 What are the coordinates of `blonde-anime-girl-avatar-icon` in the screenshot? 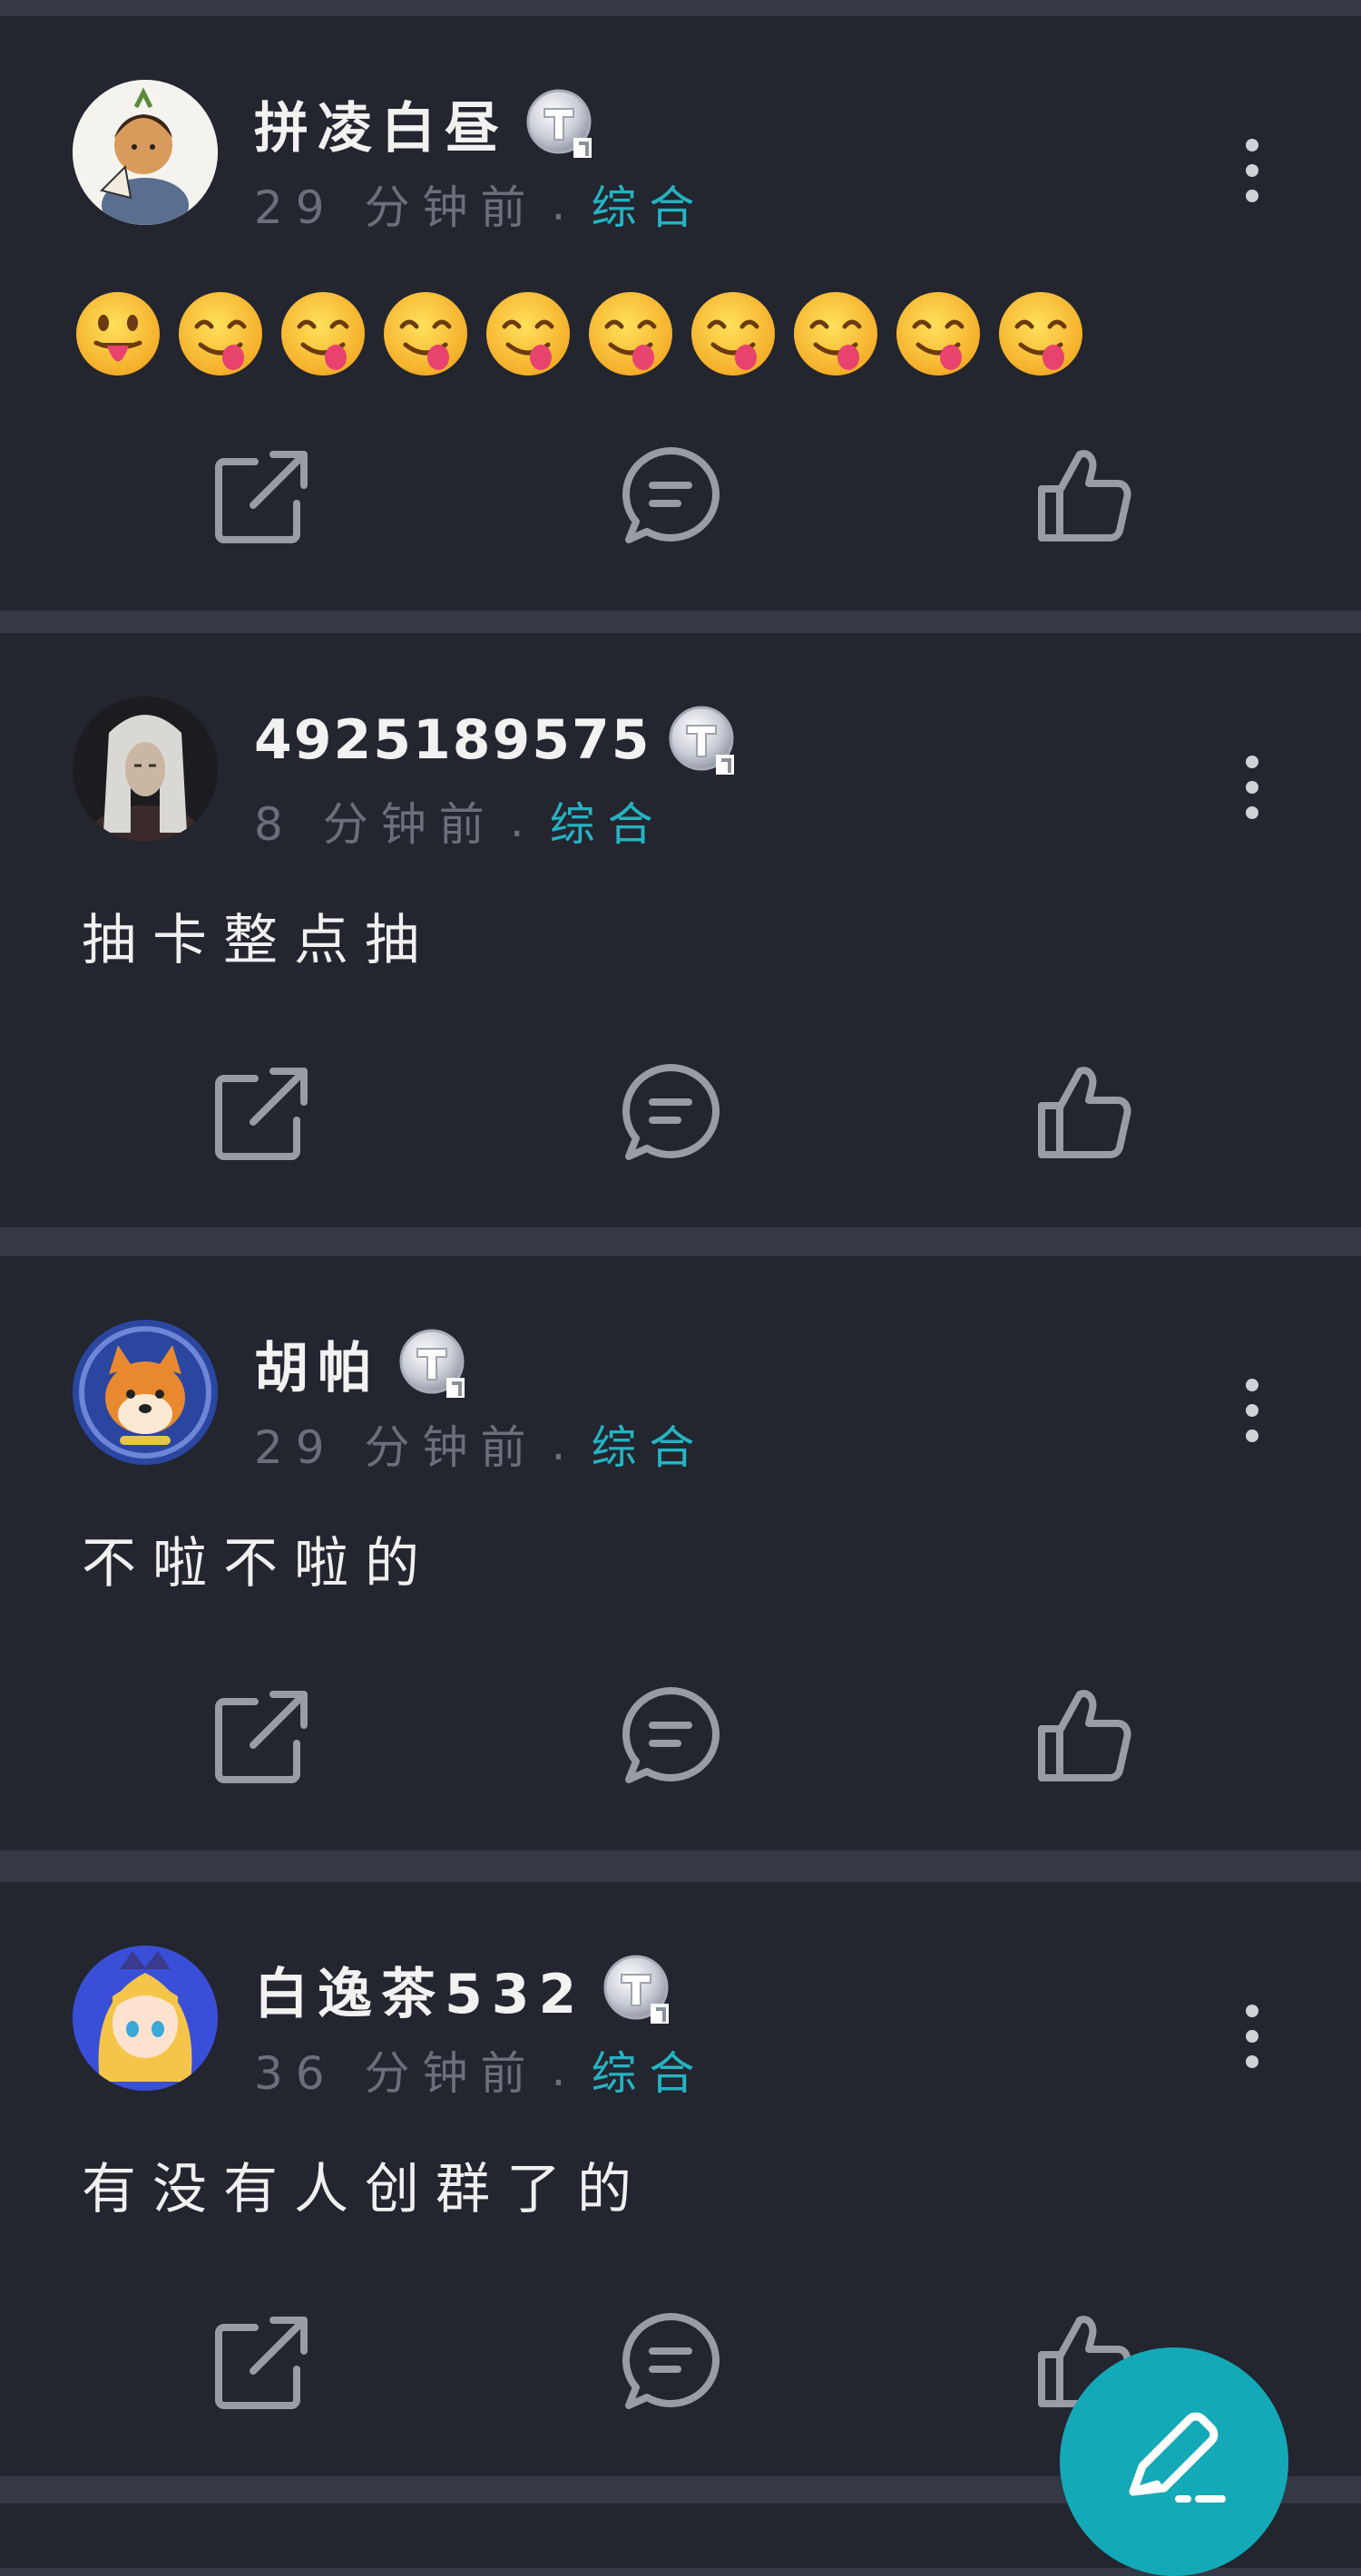 It's located at (145, 2018).